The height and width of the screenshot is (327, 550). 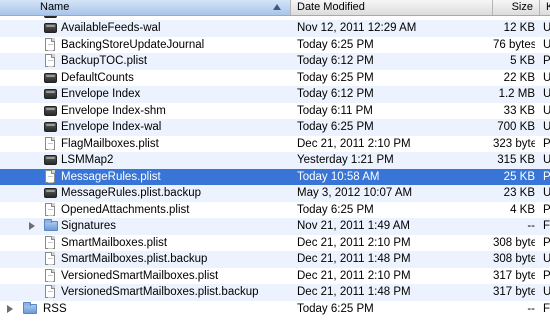 I want to click on file-size: 23 KB, so click(x=519, y=193).